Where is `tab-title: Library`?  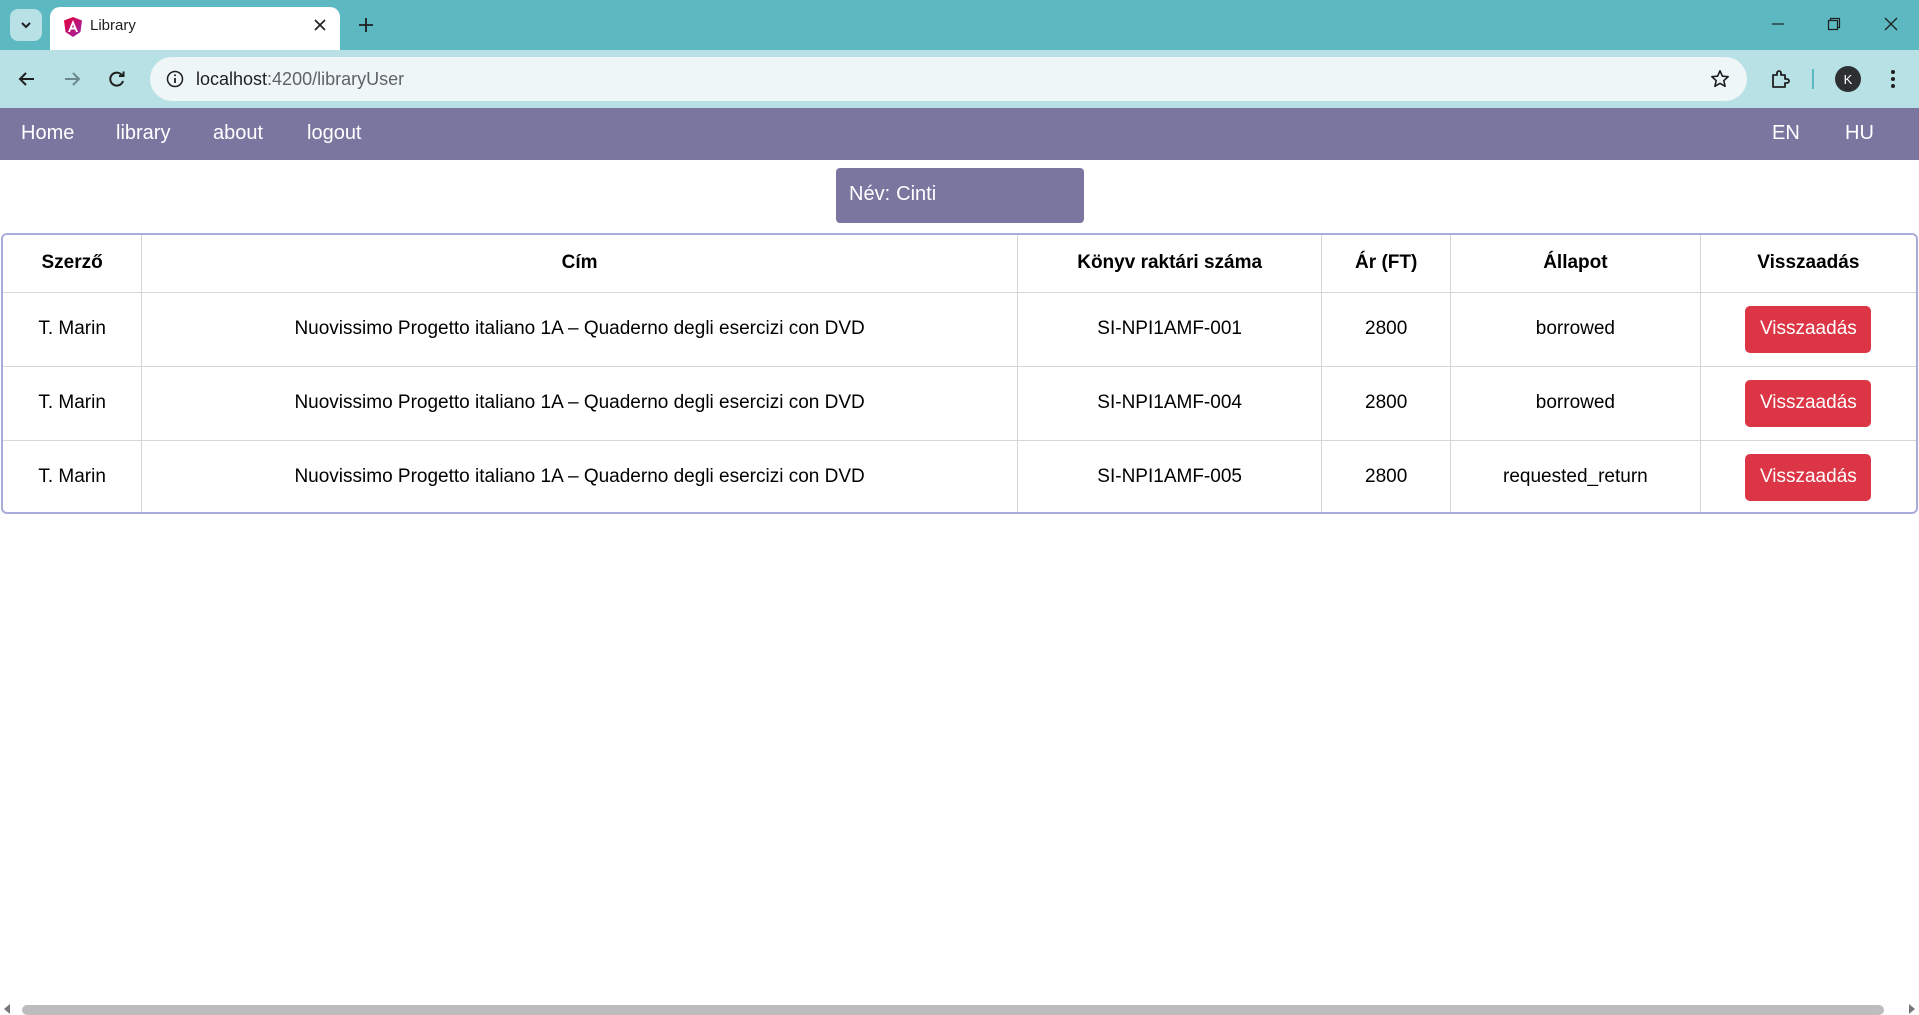 tab-title: Library is located at coordinates (113, 25).